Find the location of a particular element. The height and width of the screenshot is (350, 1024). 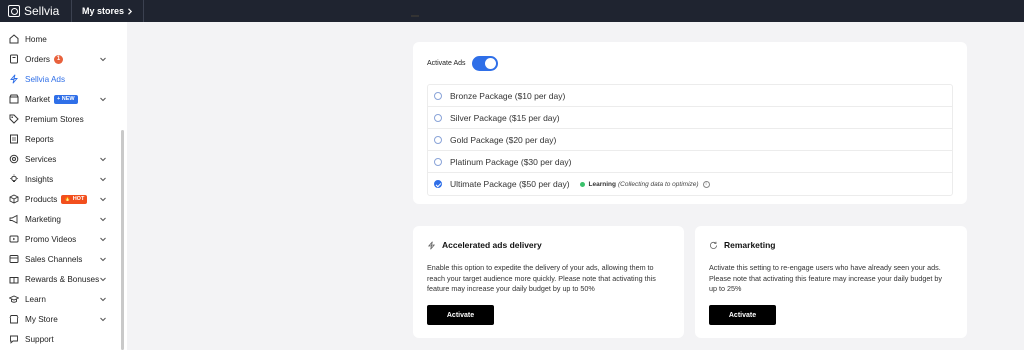

sidebar-item-insights: Insights is located at coordinates (59, 179).